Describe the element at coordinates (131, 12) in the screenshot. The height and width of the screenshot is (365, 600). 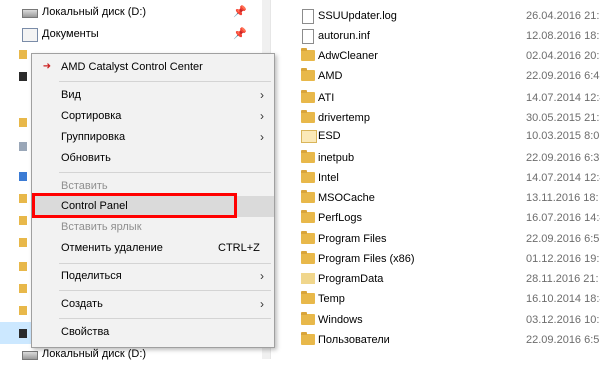
I see `nav-item-local-disk-d: Локальный диск (D:) 📌` at that location.